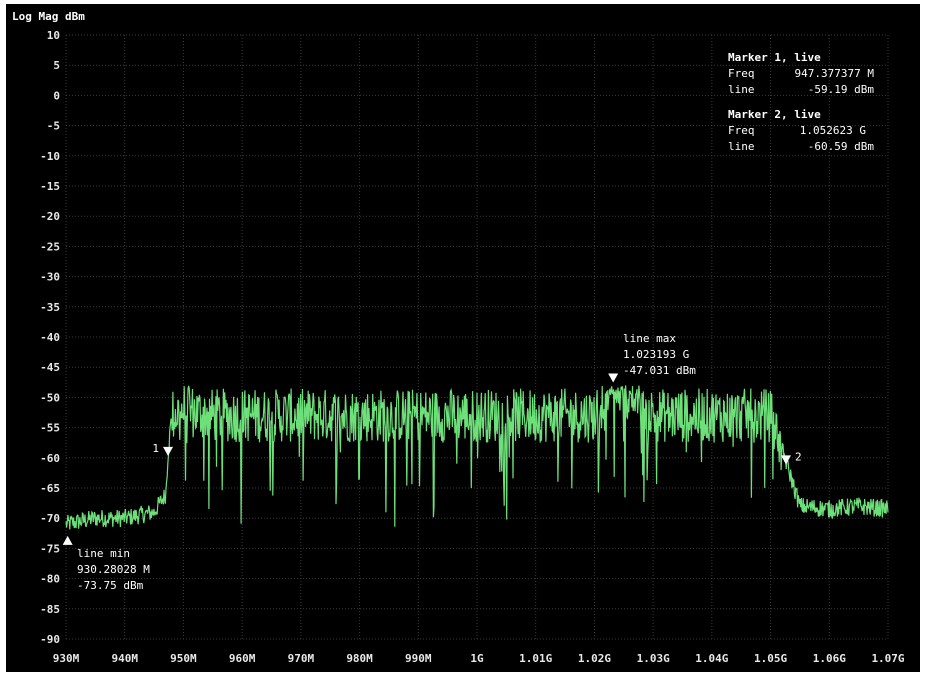 Image resolution: width=930 pixels, height=678 pixels. I want to click on x-tick-label: 950M, so click(183, 658).